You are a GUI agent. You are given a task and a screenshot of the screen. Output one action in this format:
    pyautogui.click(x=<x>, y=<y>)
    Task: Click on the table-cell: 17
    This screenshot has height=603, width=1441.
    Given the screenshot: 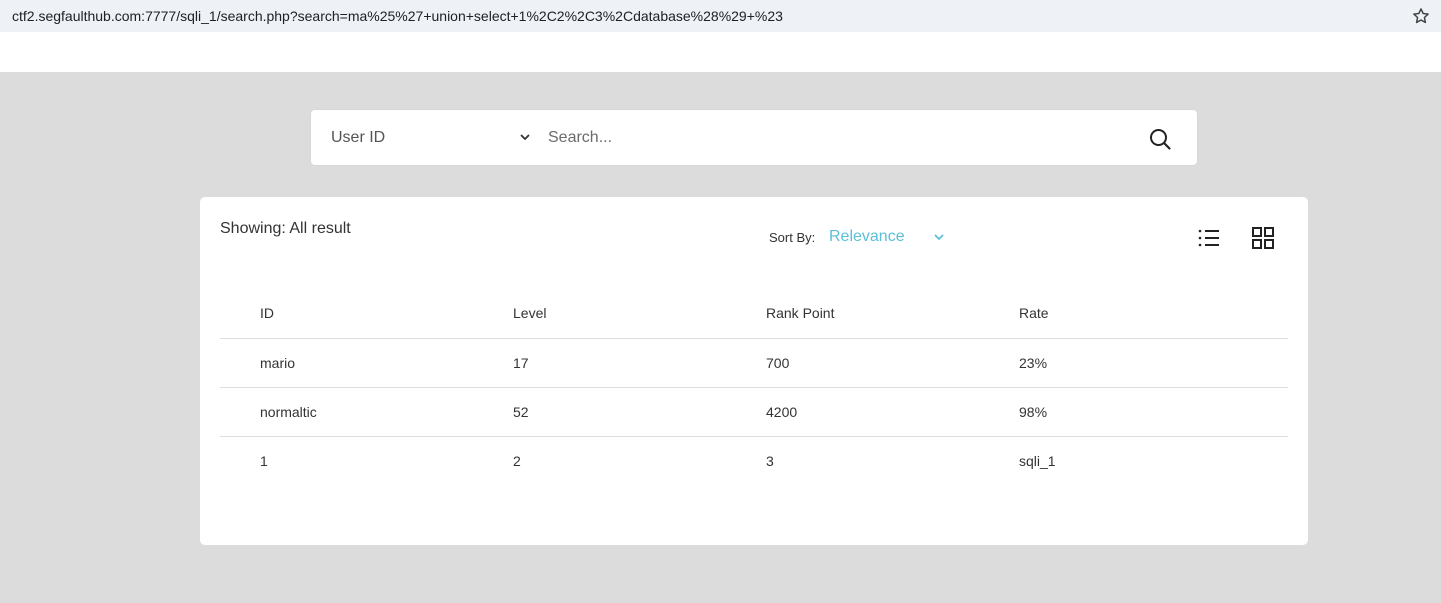 What is the action you would take?
    pyautogui.click(x=599, y=363)
    